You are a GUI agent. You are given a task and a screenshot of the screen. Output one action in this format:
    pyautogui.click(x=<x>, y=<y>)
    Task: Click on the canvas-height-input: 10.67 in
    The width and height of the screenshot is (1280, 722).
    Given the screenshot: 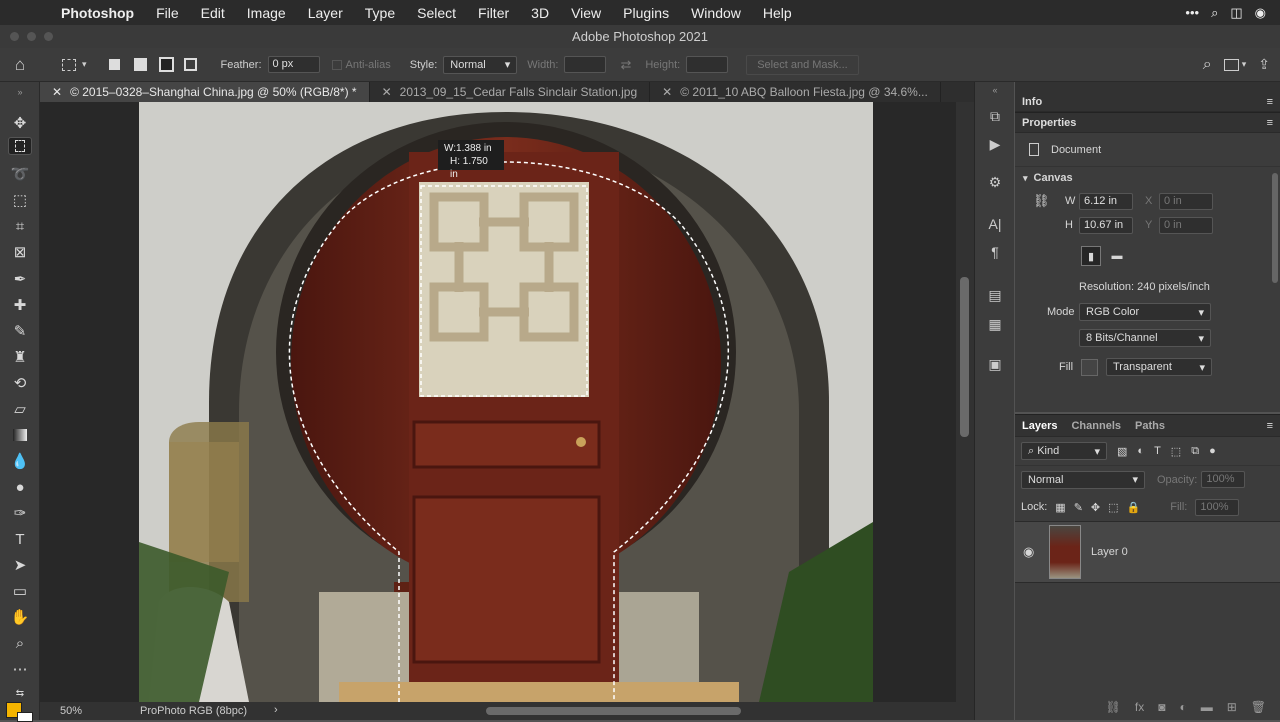 What is the action you would take?
    pyautogui.click(x=1106, y=225)
    